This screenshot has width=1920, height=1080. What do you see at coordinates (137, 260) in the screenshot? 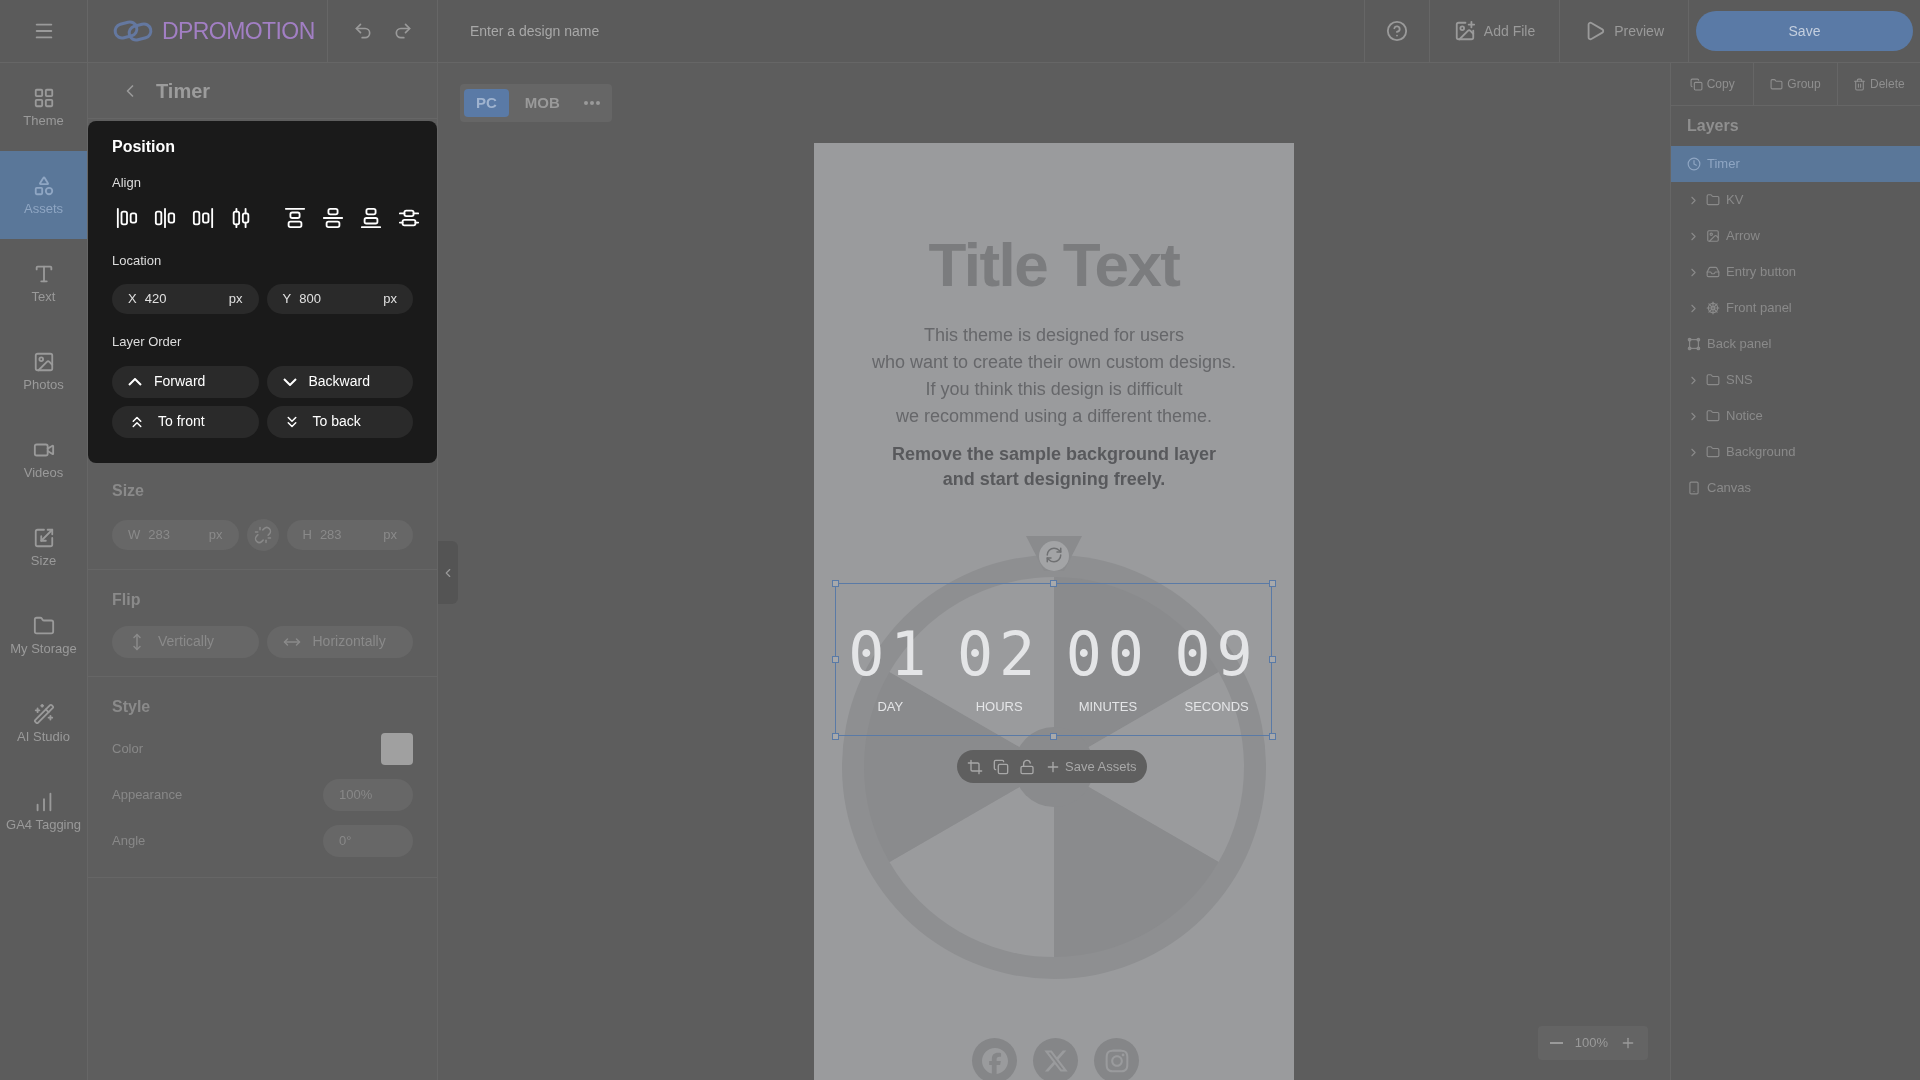
I see `field-label: Location` at bounding box center [137, 260].